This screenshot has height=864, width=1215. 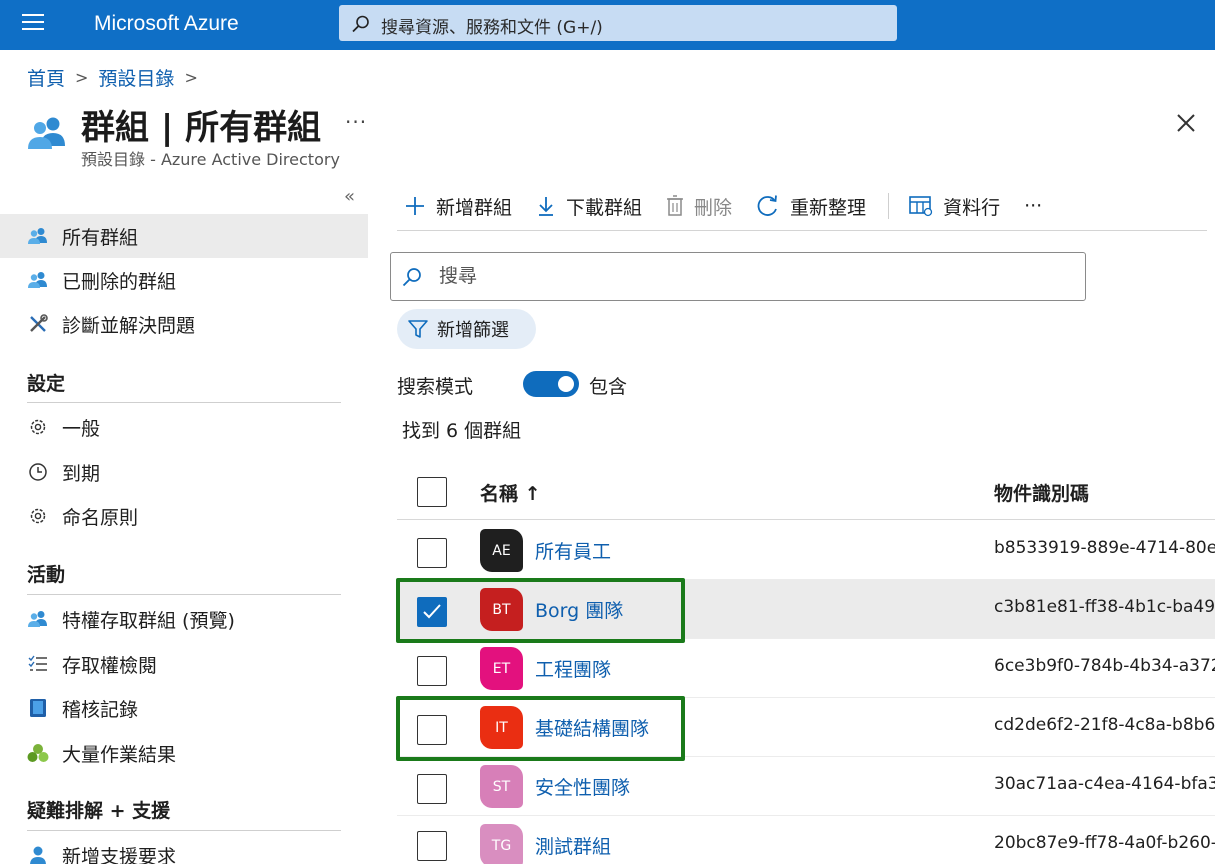 I want to click on search-mode-toggle, so click(x=551, y=384).